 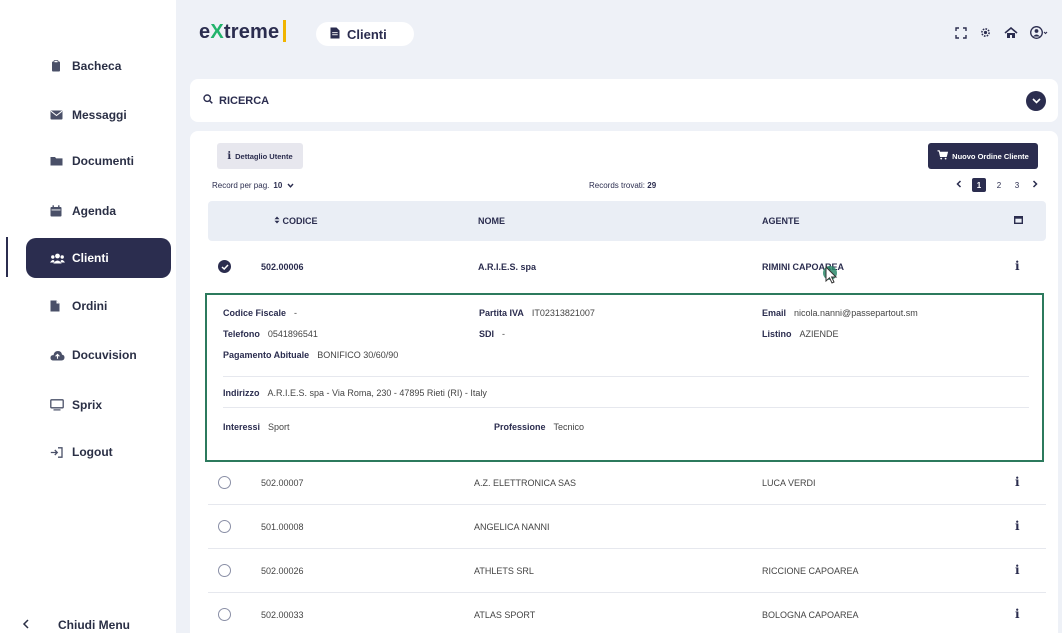 I want to click on collapse-menu-button: Chiudi Menu, so click(x=76, y=624).